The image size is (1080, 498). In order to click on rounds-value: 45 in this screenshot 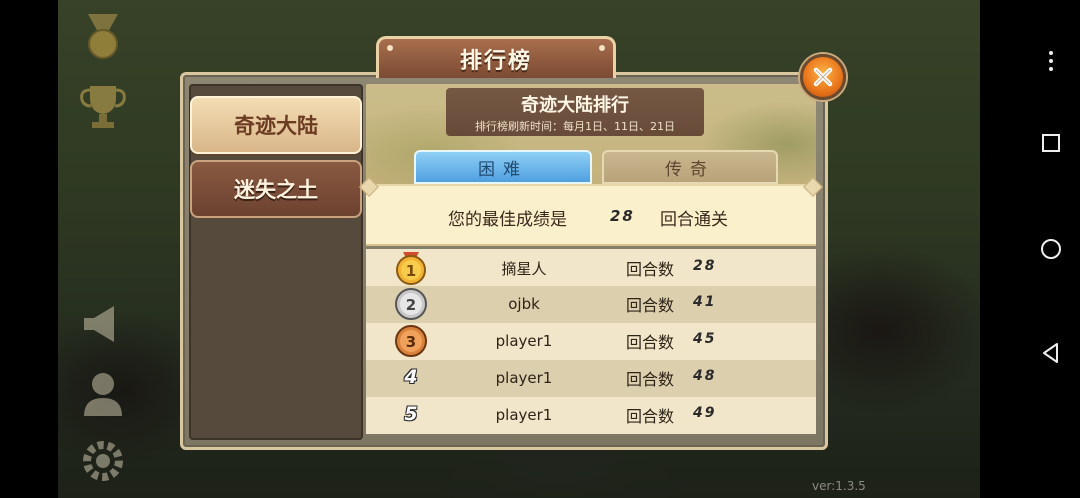, I will do `click(705, 339)`.